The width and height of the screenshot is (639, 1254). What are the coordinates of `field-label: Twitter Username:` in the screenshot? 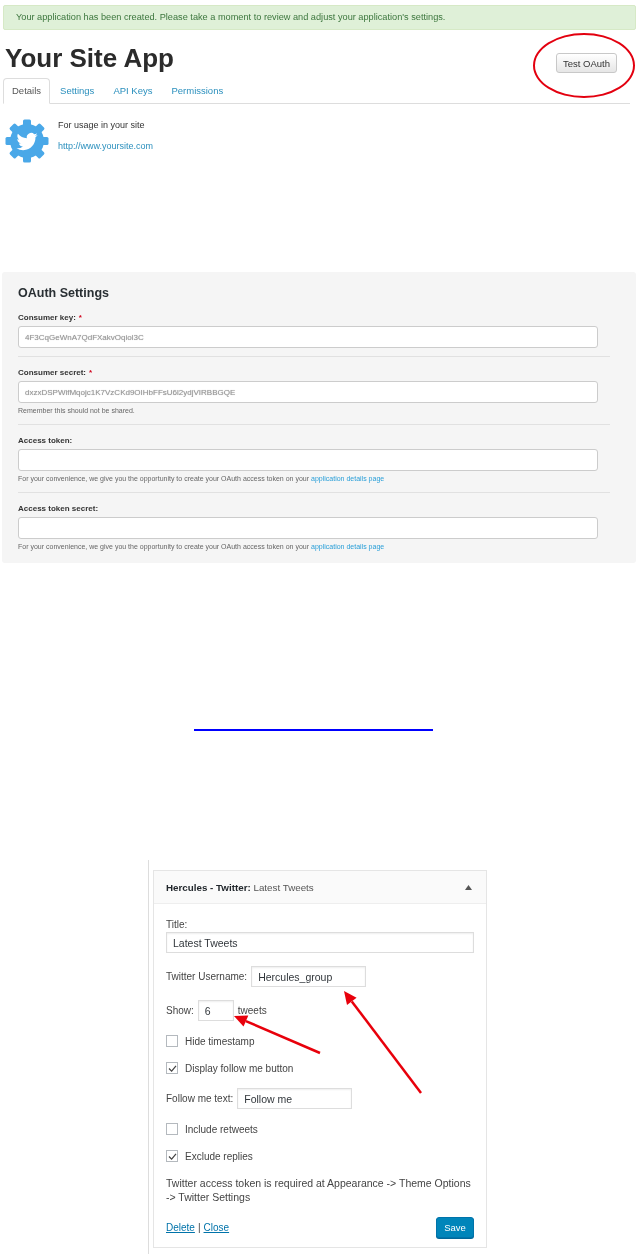 It's located at (207, 976).